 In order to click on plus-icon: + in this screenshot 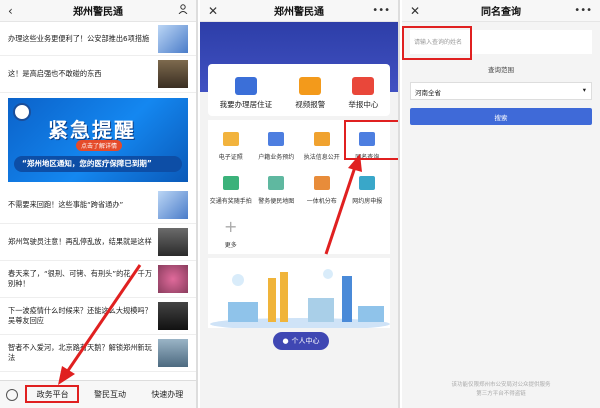, I will do `click(231, 226)`.